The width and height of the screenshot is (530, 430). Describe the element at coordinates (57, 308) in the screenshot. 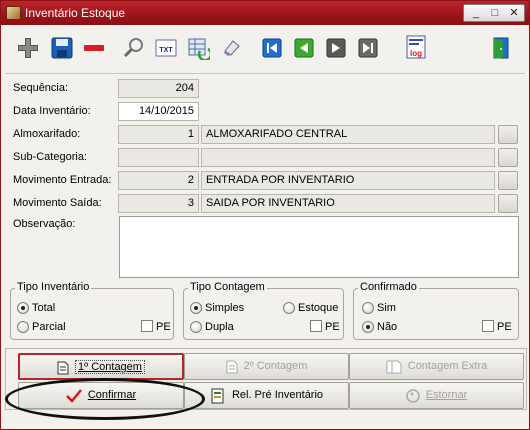

I see `tipo-inventario-total-radio: Total` at that location.